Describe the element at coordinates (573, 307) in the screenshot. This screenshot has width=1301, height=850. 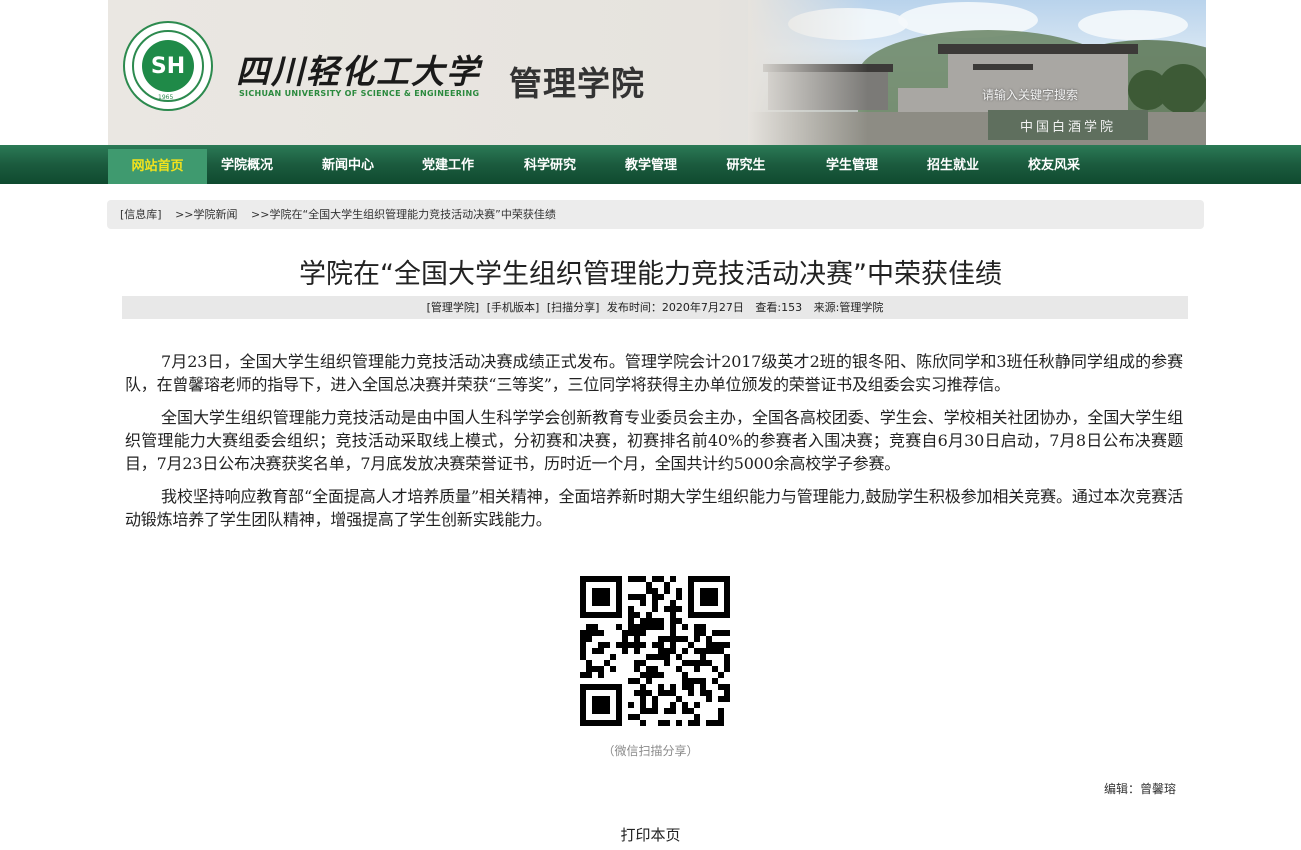
I see `meta-share-link: [扫描分享]` at that location.